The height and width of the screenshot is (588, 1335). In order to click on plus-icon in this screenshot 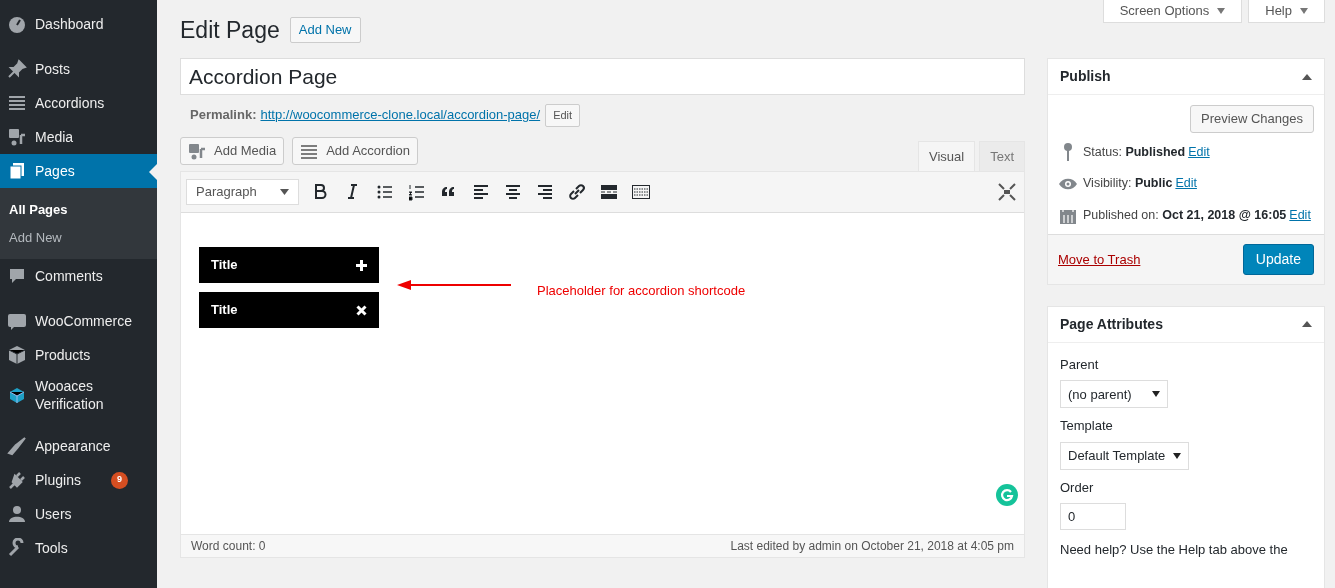, I will do `click(361, 265)`.